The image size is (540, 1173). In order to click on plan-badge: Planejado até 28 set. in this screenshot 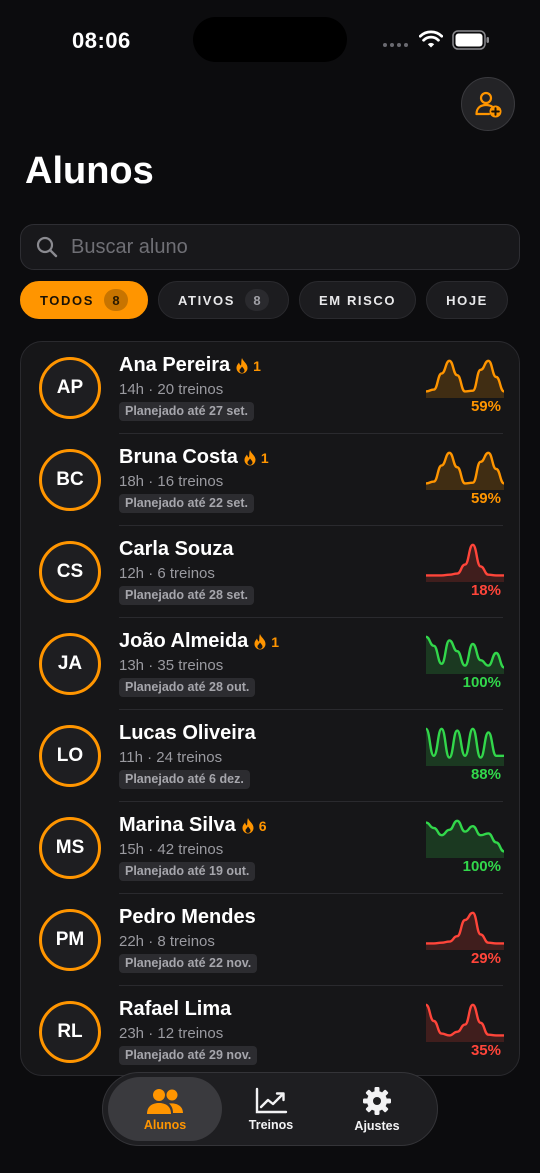, I will do `click(186, 595)`.